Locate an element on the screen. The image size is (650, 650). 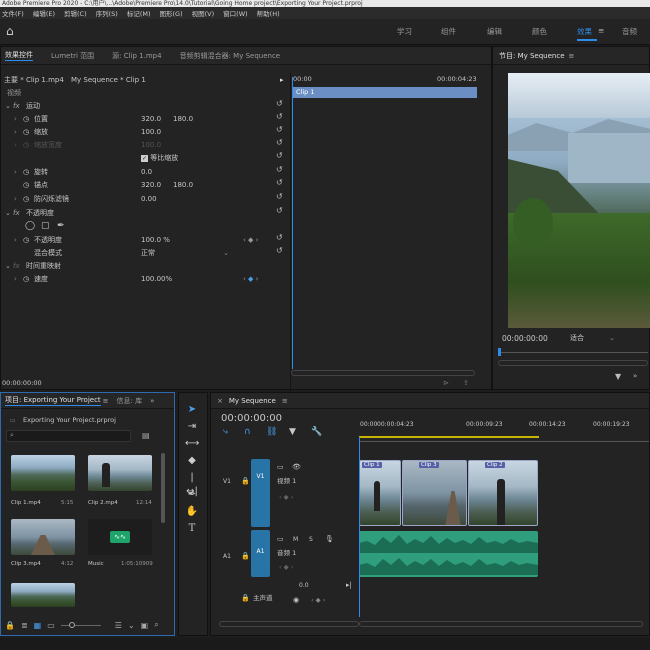
workspace-audio: 音频 is located at coordinates (629, 31).